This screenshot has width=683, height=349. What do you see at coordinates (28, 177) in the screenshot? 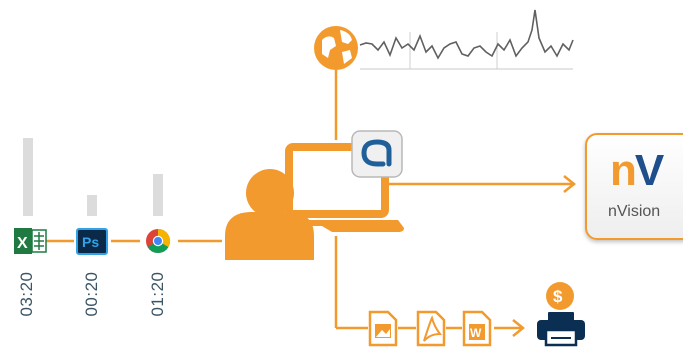
I see `usage-bar-excel` at bounding box center [28, 177].